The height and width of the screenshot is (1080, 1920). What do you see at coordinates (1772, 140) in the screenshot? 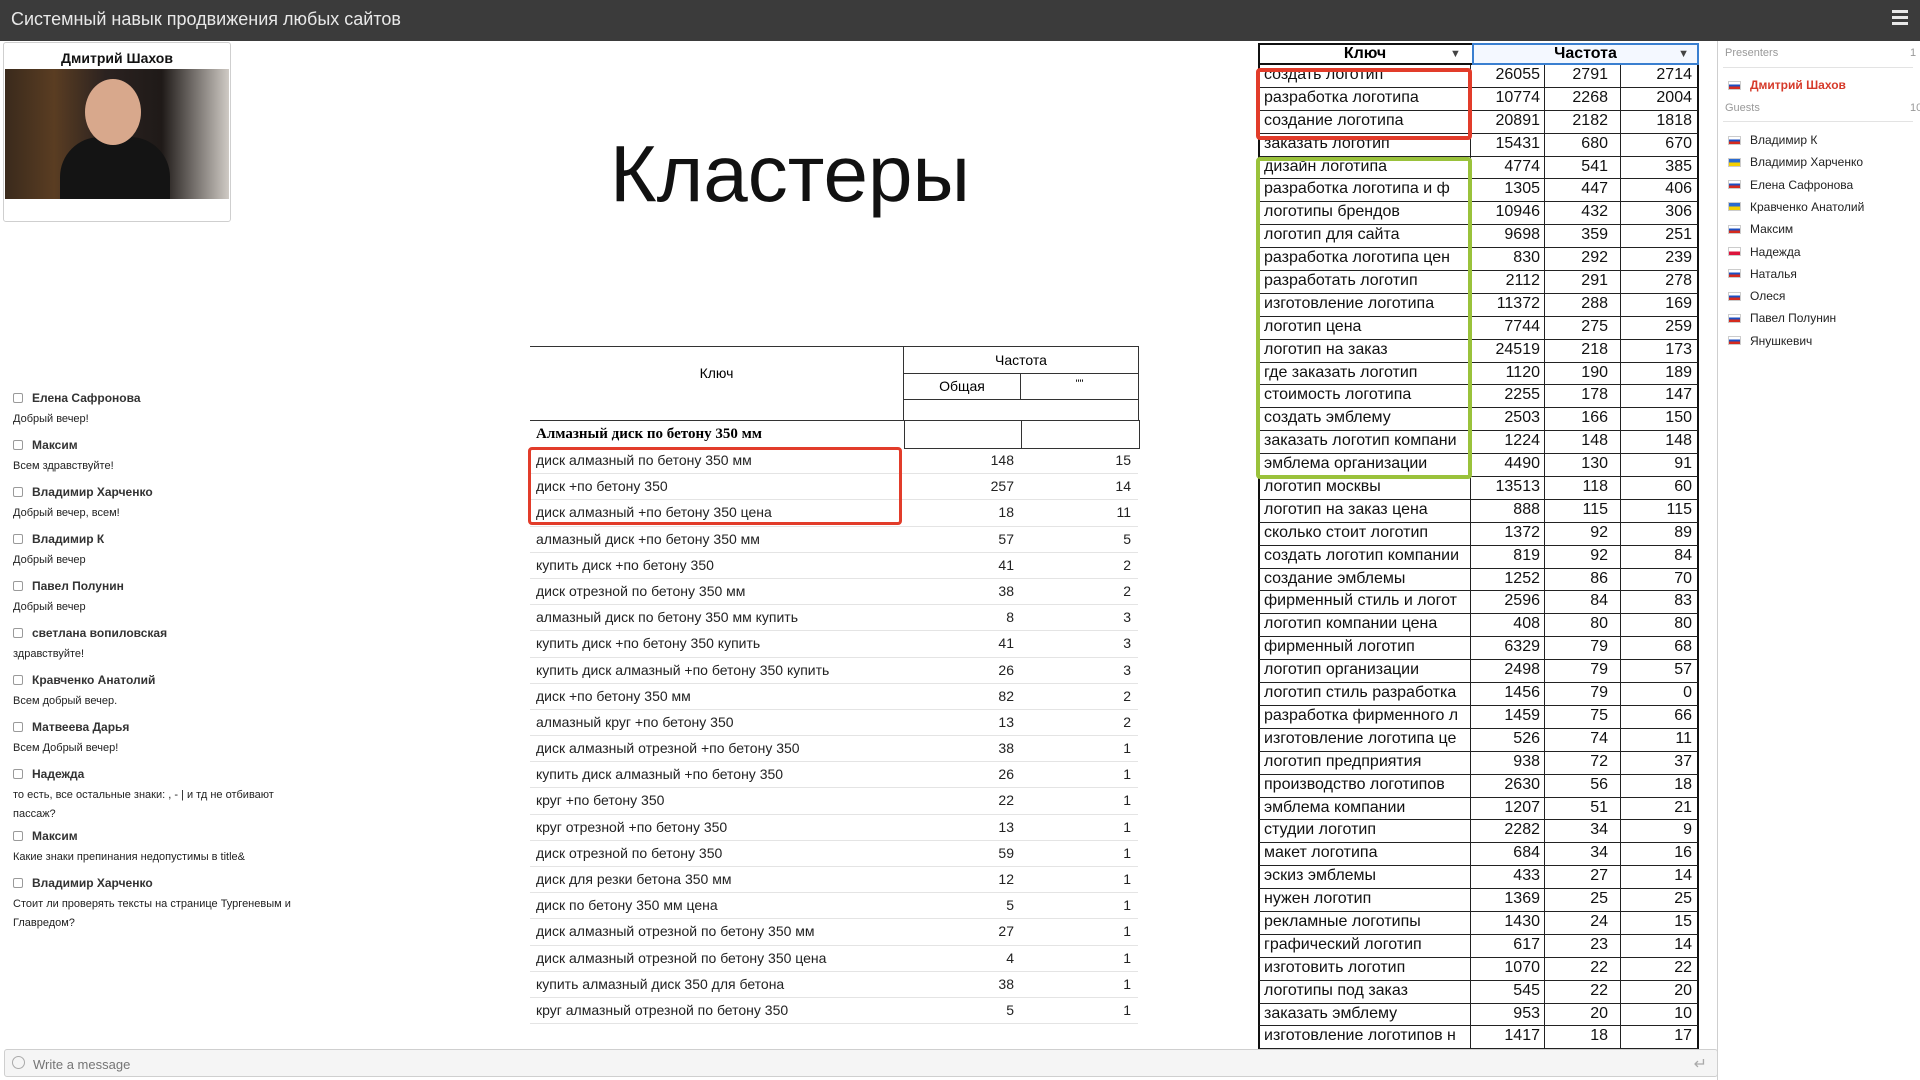
I see `participant-item: Владимир К` at bounding box center [1772, 140].